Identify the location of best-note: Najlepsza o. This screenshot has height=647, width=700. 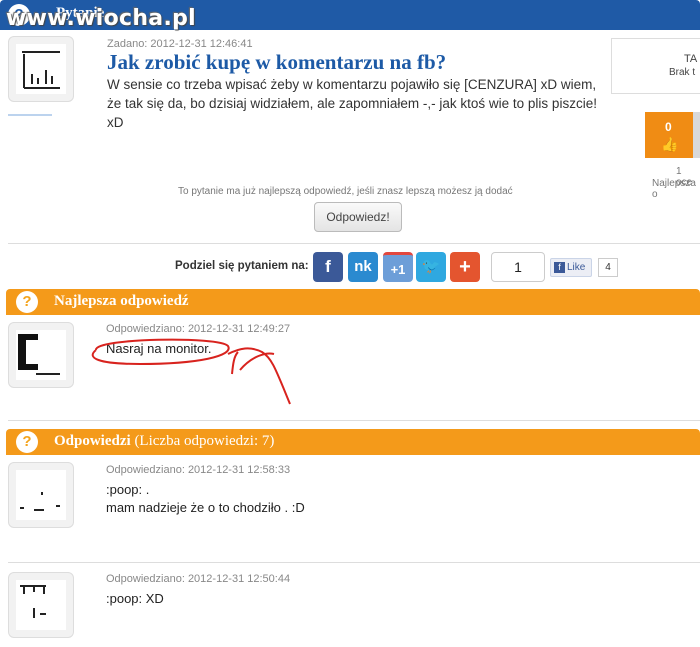
(674, 189).